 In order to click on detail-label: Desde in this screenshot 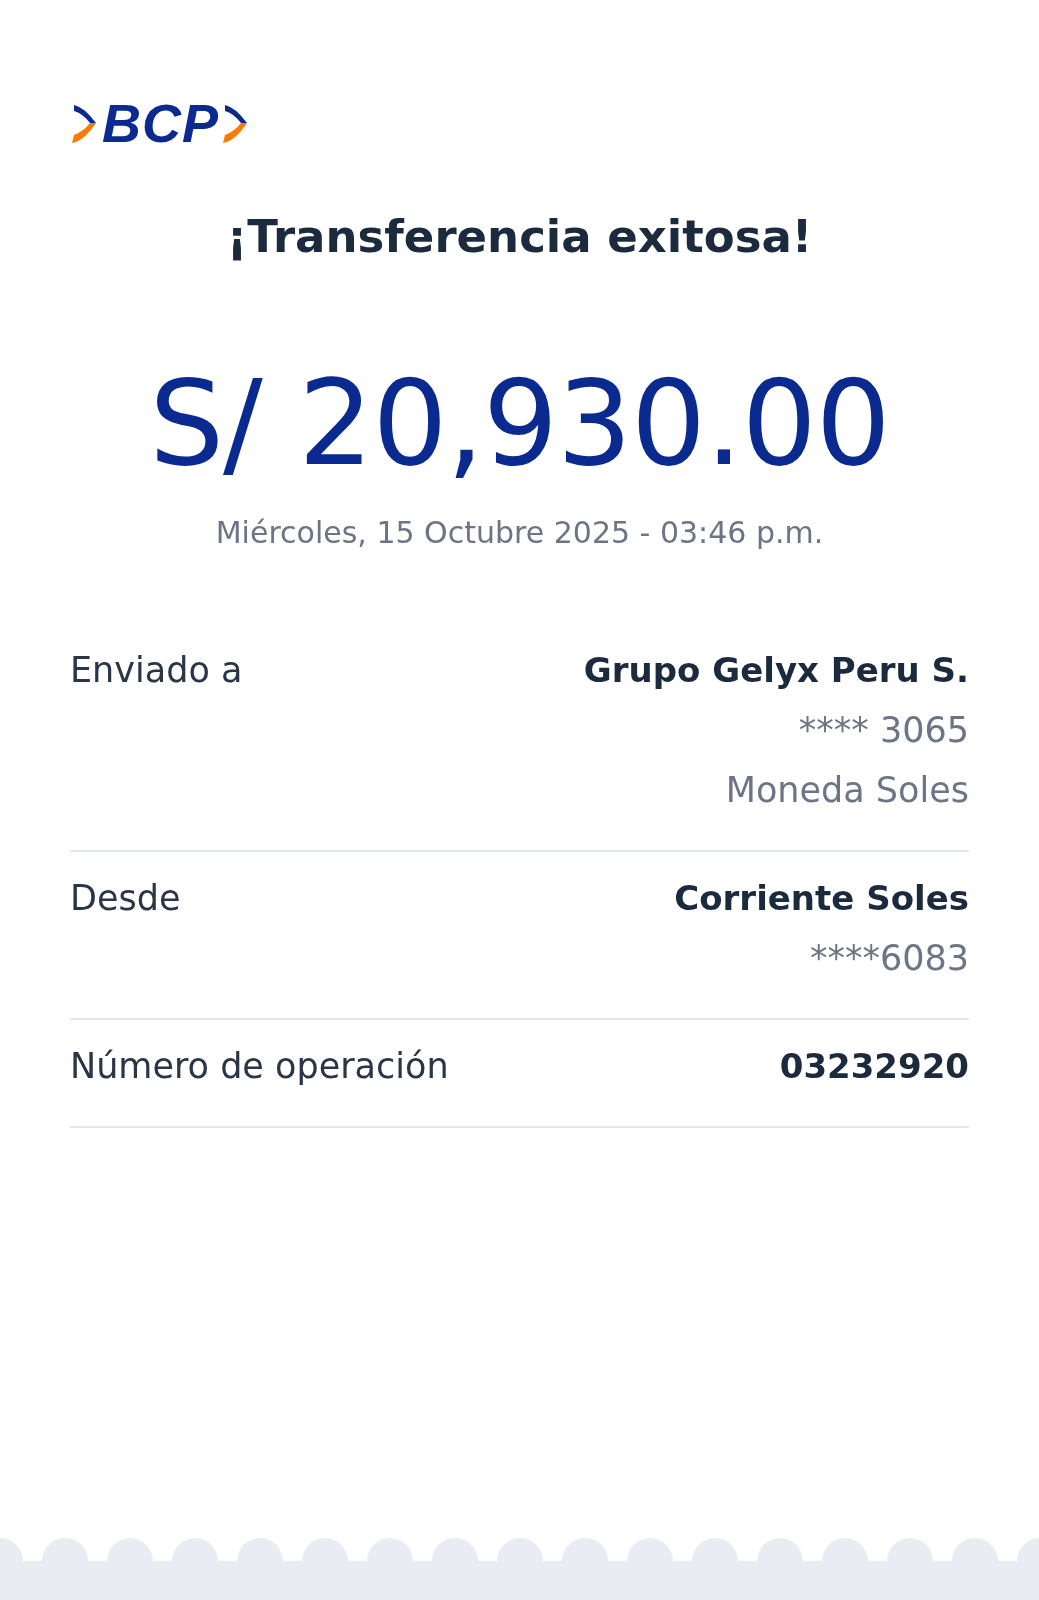, I will do `click(125, 897)`.